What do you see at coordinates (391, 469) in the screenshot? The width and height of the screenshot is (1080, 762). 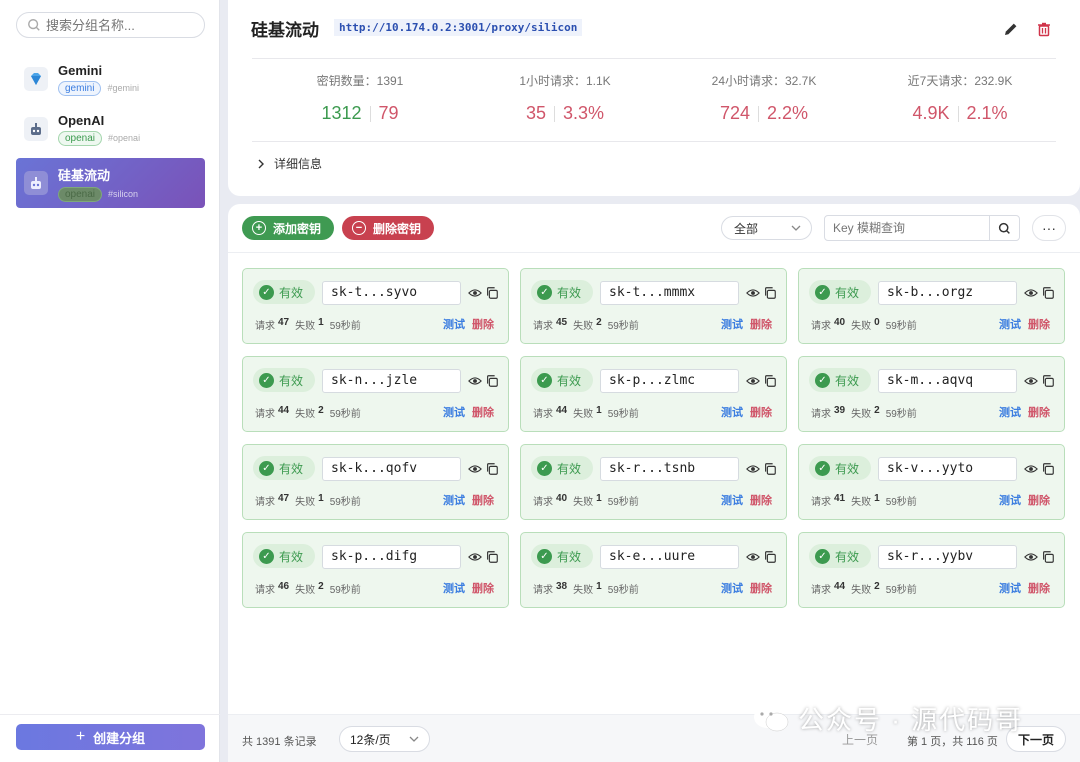 I see `key-value-field: sk-k...qofv` at bounding box center [391, 469].